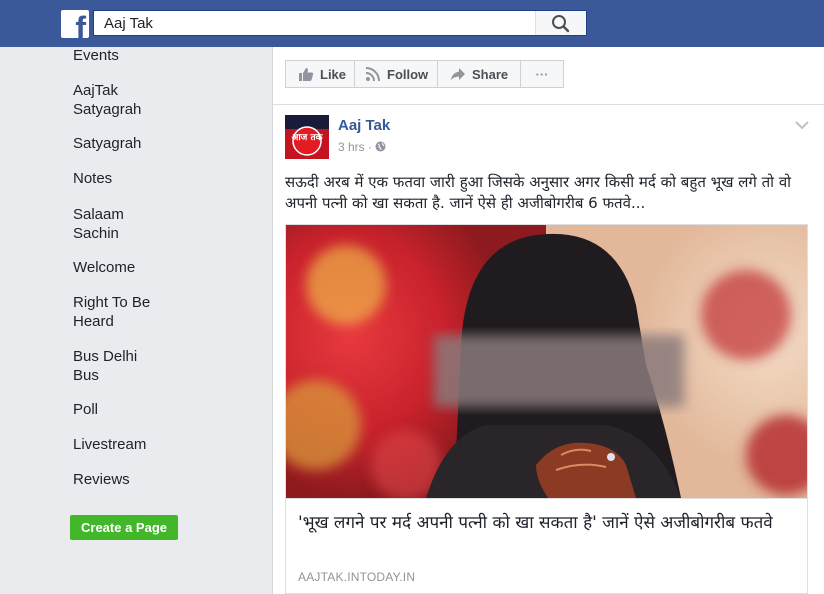 This screenshot has height=594, width=824. What do you see at coordinates (111, 312) in the screenshot?
I see `sidebar-item: Right To Be Heard` at bounding box center [111, 312].